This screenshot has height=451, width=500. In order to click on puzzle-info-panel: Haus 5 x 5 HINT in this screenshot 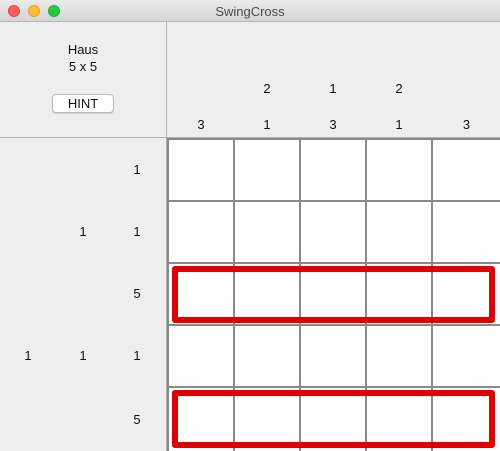, I will do `click(83, 80)`.